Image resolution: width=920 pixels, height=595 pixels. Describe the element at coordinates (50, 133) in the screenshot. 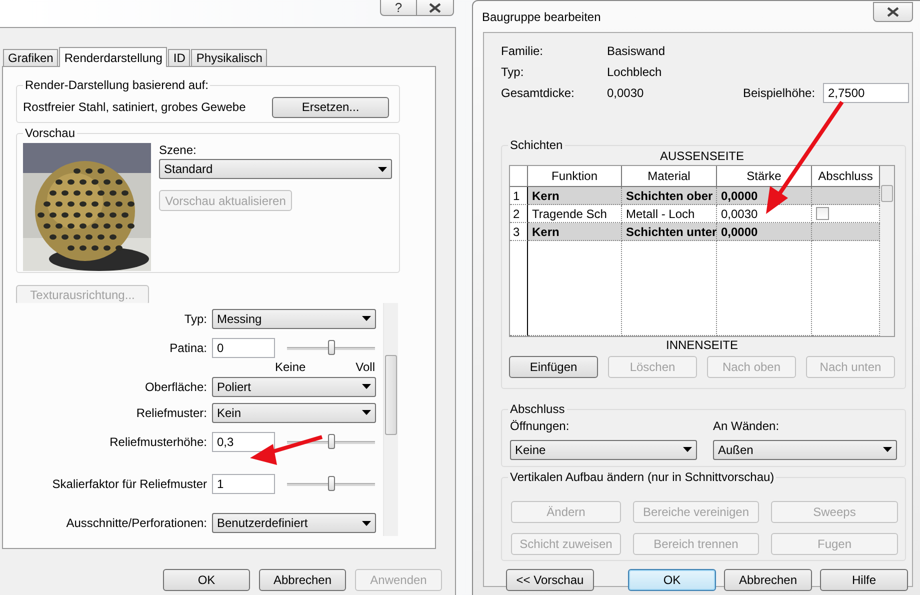

I see `group-label: Vorschau` at that location.